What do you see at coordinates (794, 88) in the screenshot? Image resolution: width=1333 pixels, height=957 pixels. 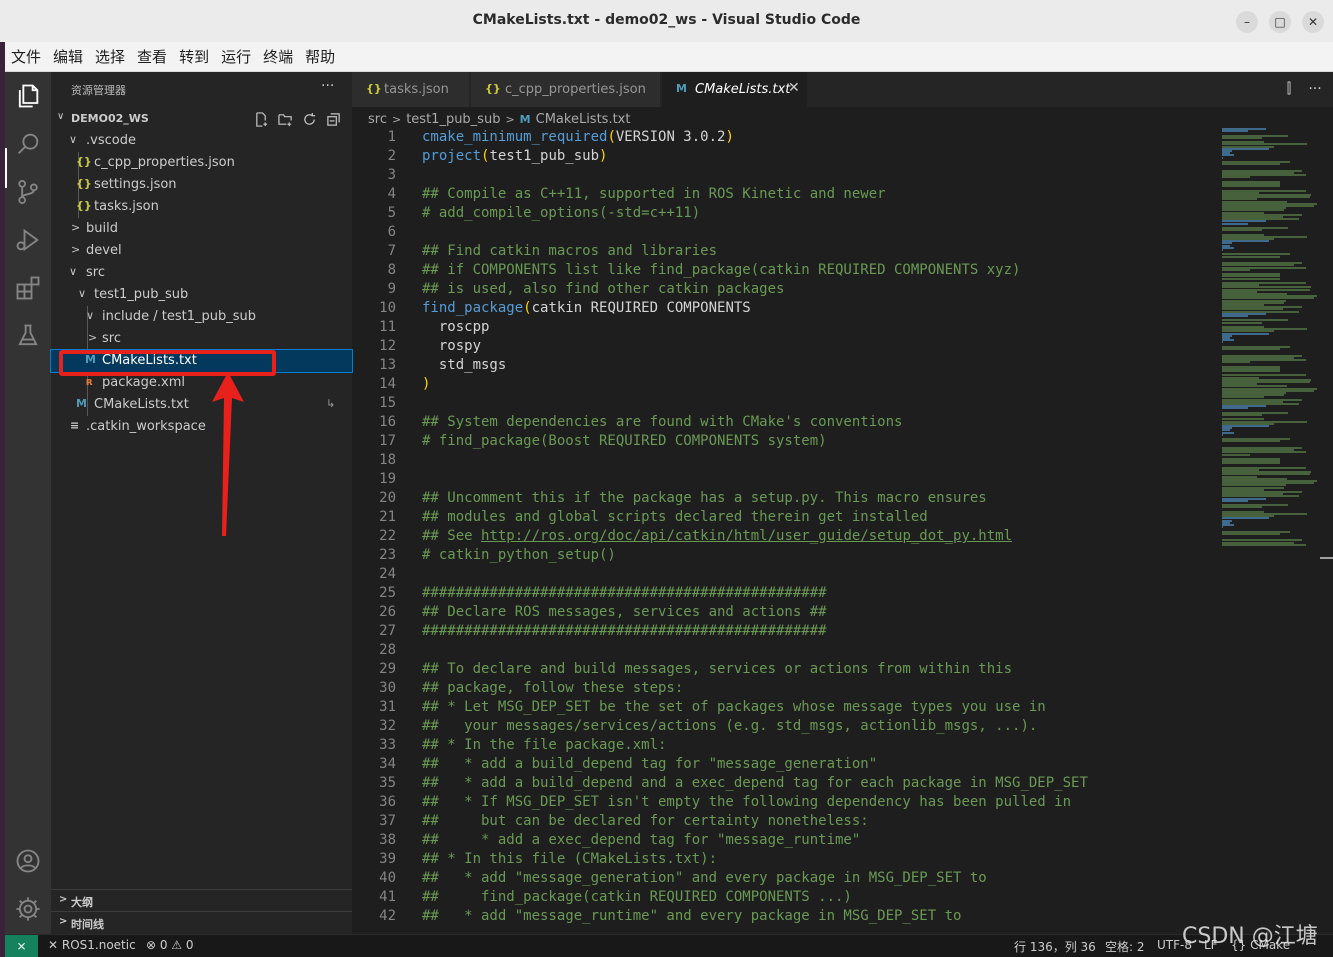 I see `close-icon: ✕` at bounding box center [794, 88].